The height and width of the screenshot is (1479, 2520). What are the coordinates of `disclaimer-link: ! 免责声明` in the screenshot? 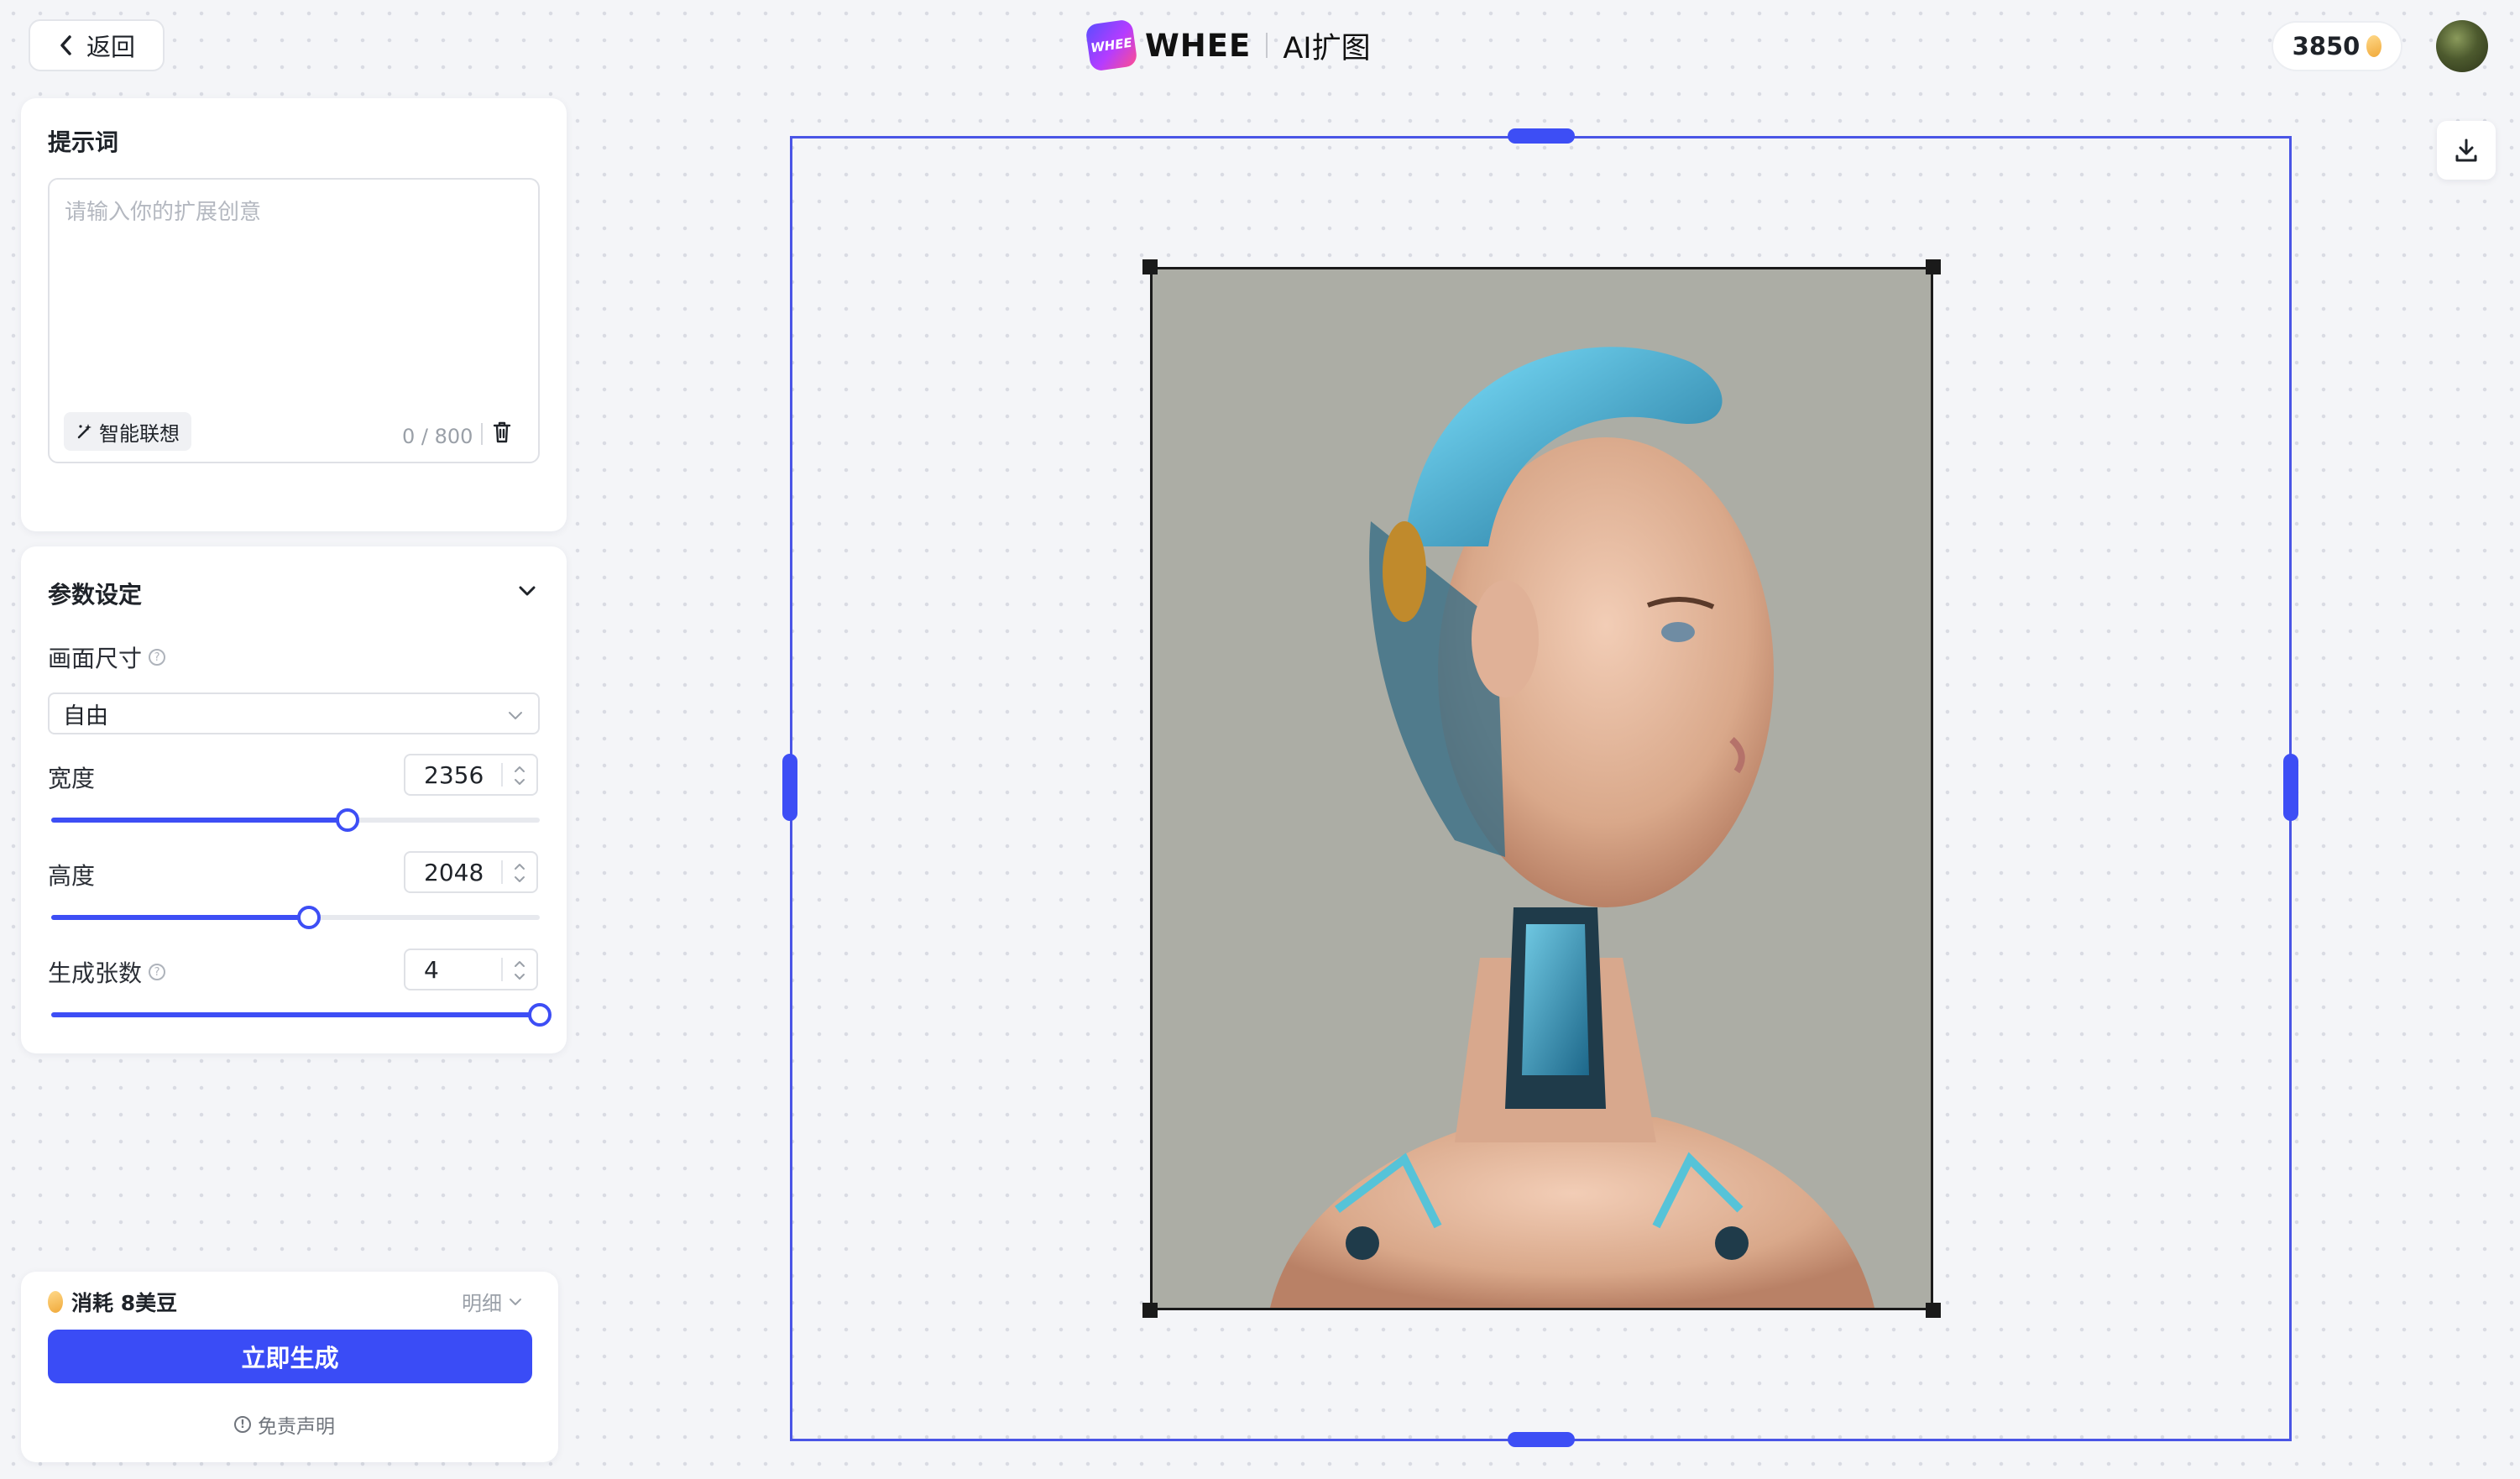 It's located at (284, 1424).